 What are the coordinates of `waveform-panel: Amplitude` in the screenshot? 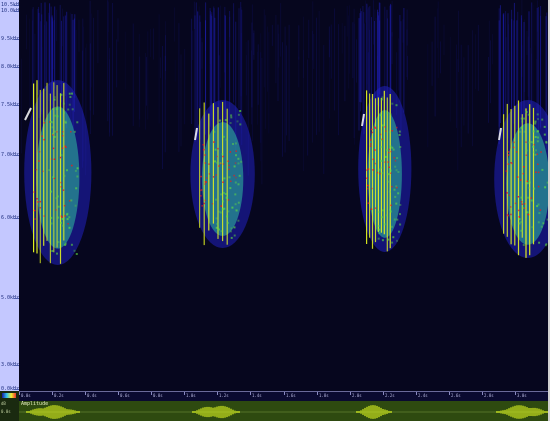 It's located at (283, 411).